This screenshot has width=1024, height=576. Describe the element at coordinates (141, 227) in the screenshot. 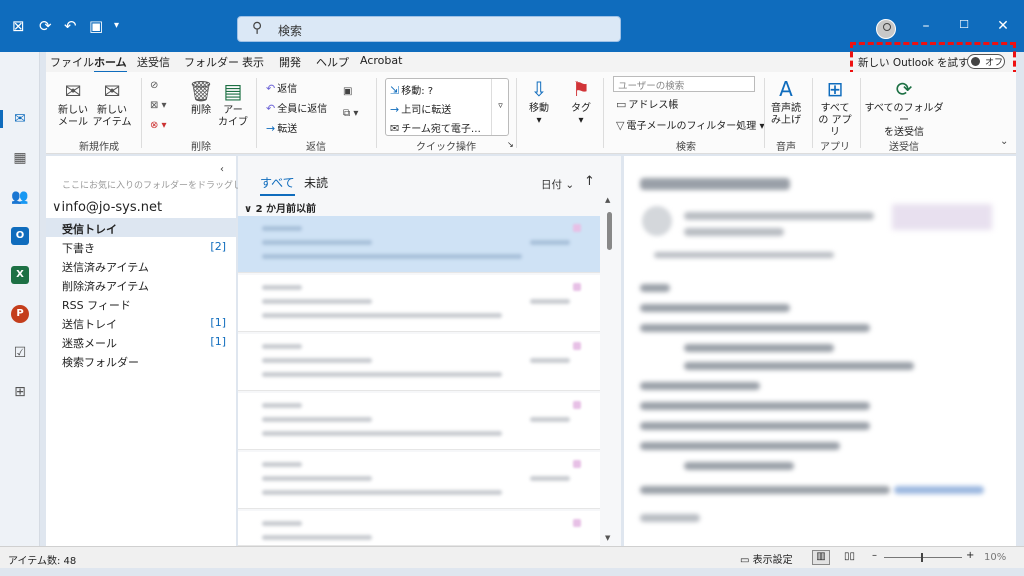

I see `folder-inbox: 受信トレイ` at that location.